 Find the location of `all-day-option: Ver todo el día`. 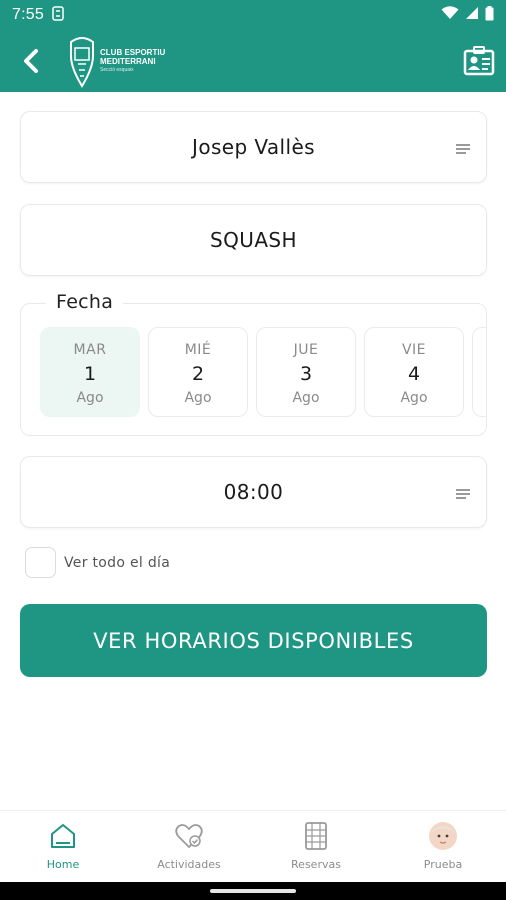

all-day-option: Ver todo el día is located at coordinates (97, 562).